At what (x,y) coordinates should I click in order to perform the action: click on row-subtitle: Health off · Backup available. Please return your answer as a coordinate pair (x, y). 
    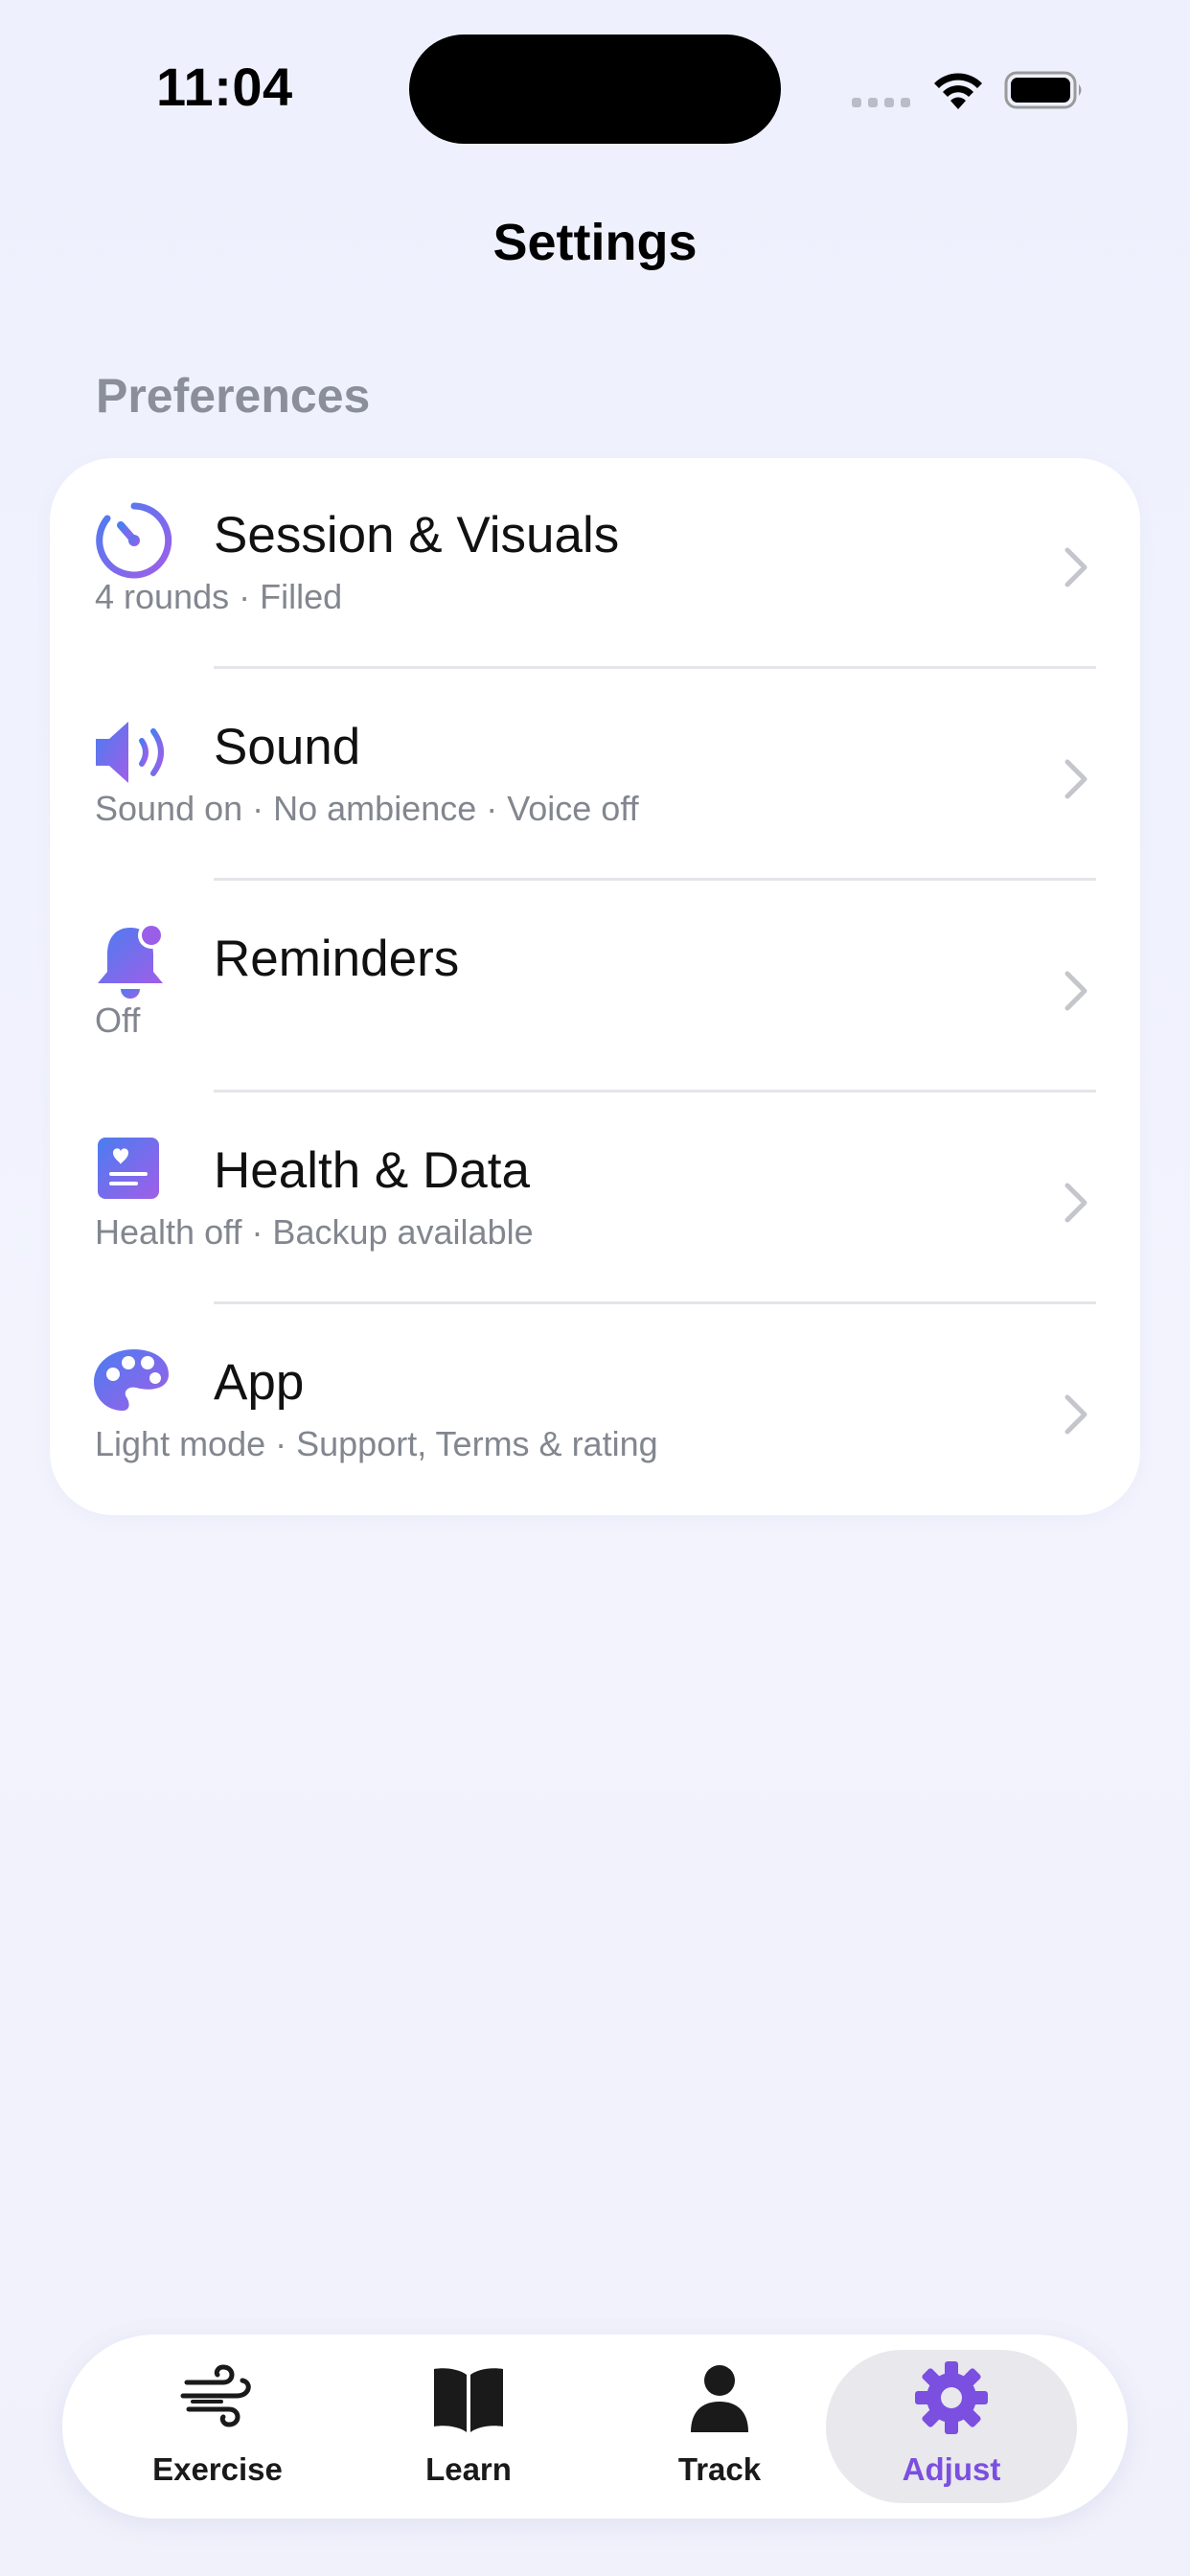
    Looking at the image, I should click on (315, 1232).